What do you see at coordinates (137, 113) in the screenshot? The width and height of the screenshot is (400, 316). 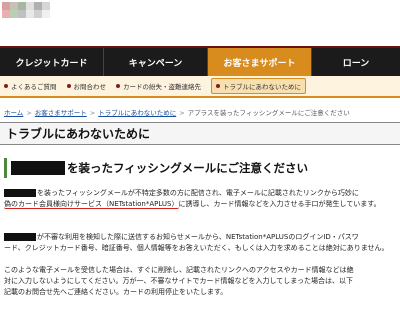 I see `breadcrumb-trouble: トラブルにあわないために` at bounding box center [137, 113].